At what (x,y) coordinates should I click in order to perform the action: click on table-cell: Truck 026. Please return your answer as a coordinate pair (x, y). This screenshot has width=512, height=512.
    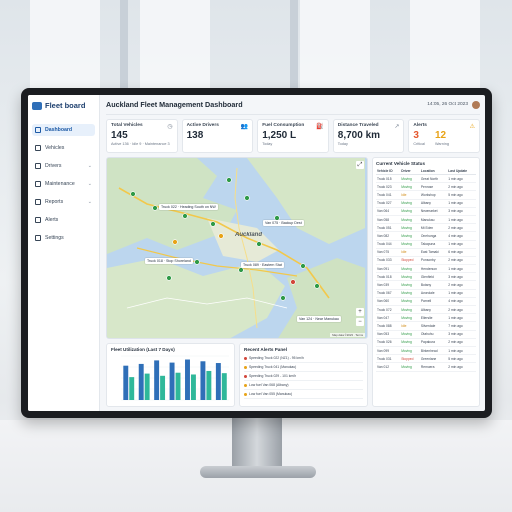
    Looking at the image, I should click on (388, 342).